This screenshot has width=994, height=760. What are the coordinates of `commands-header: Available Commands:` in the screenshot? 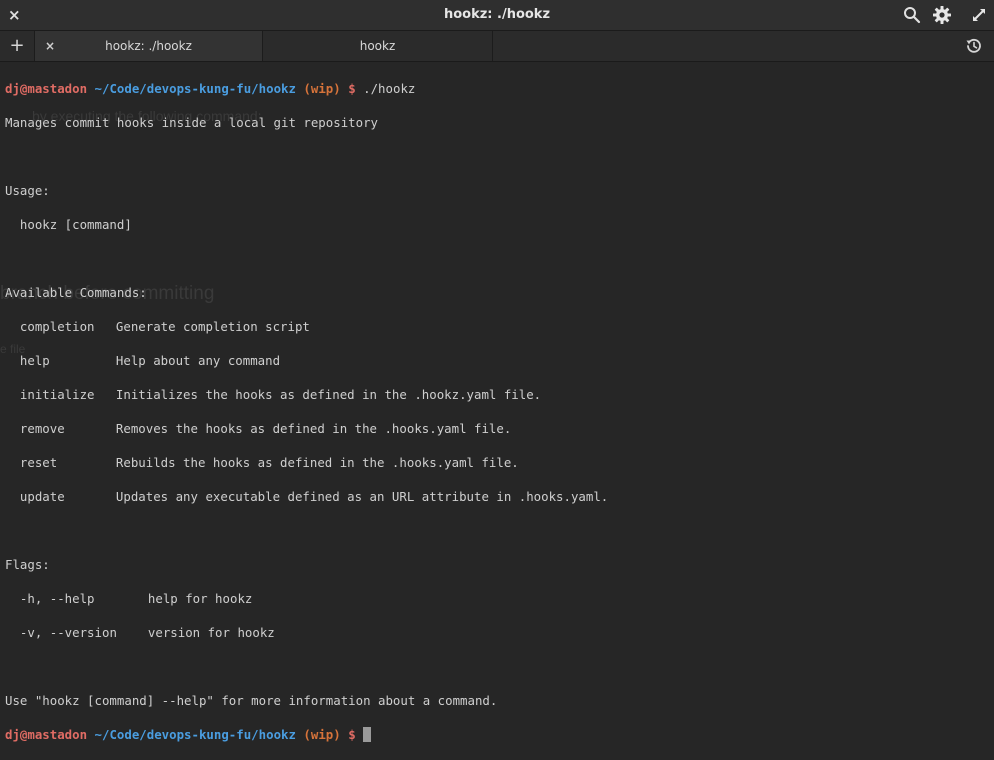 It's located at (499, 292).